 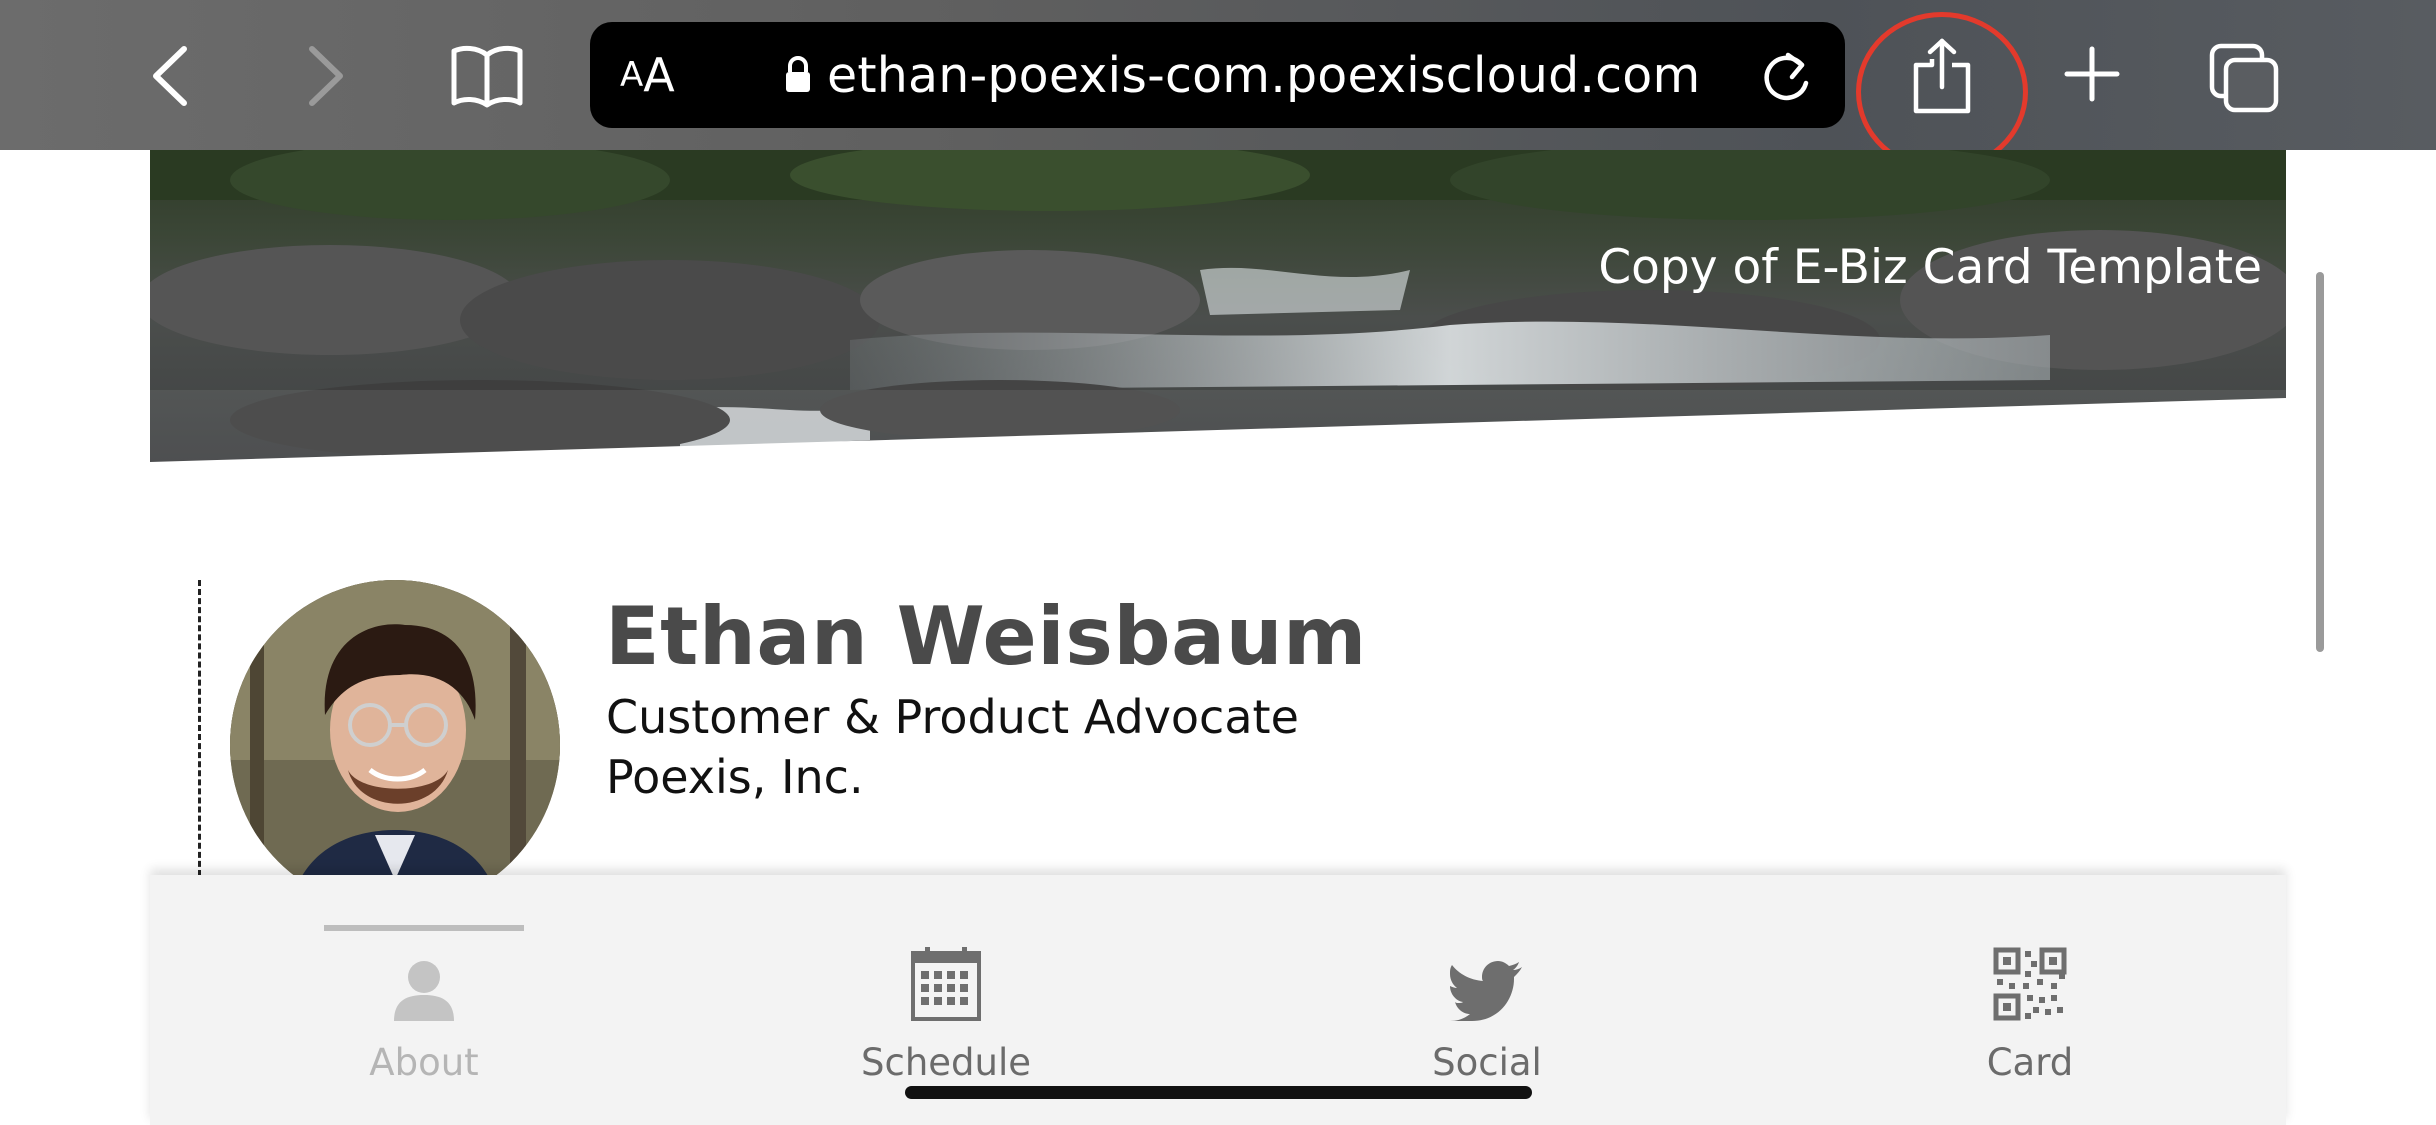 I want to click on bookmarks-icon, so click(x=487, y=76).